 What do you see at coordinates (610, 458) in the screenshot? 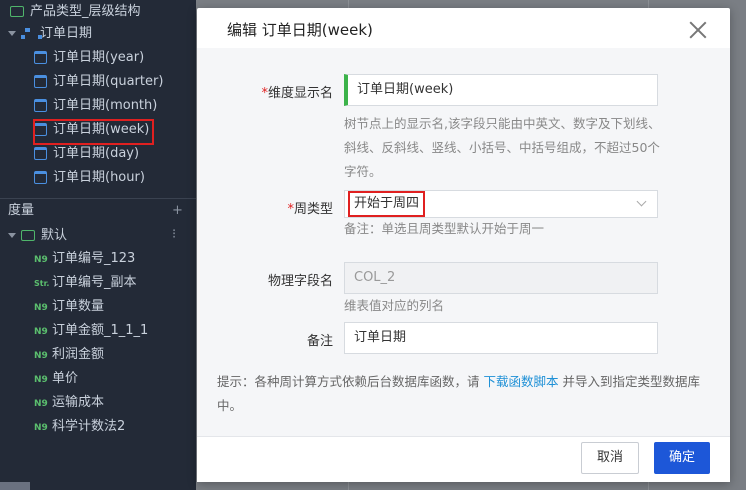
I see `cancel-button: 取消` at bounding box center [610, 458].